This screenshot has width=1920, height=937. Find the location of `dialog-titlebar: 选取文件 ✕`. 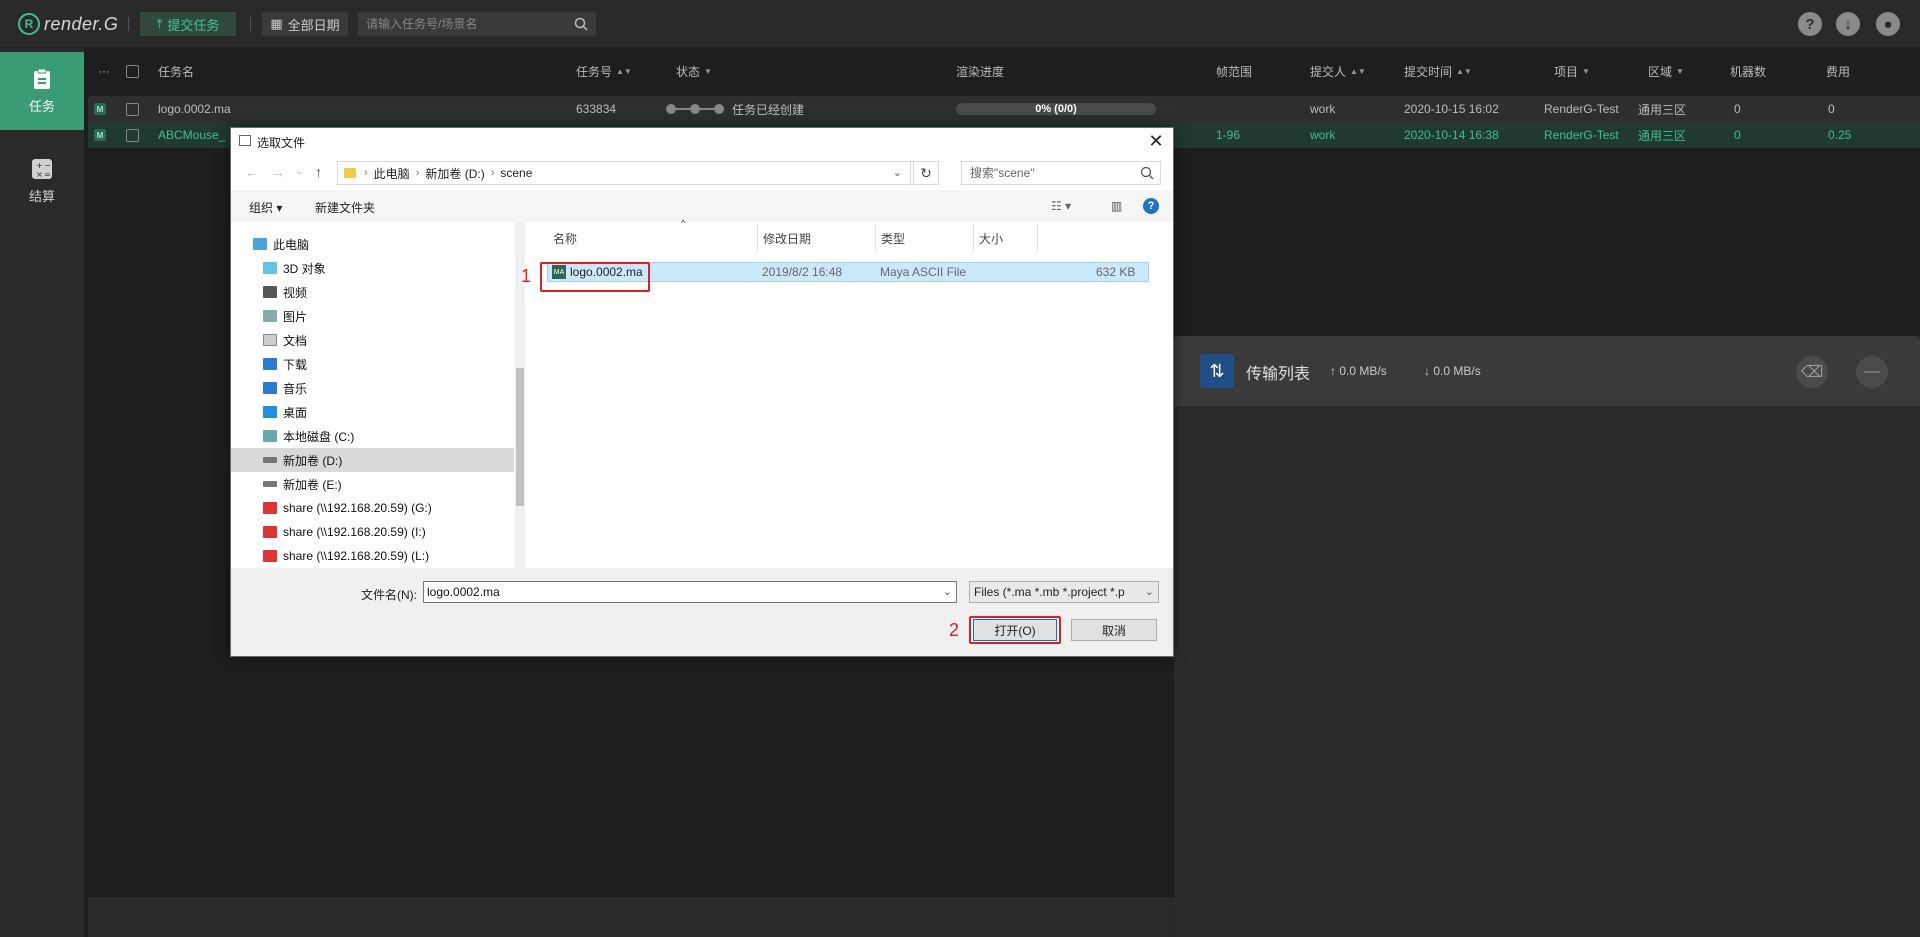

dialog-titlebar: 选取文件 ✕ is located at coordinates (702, 141).